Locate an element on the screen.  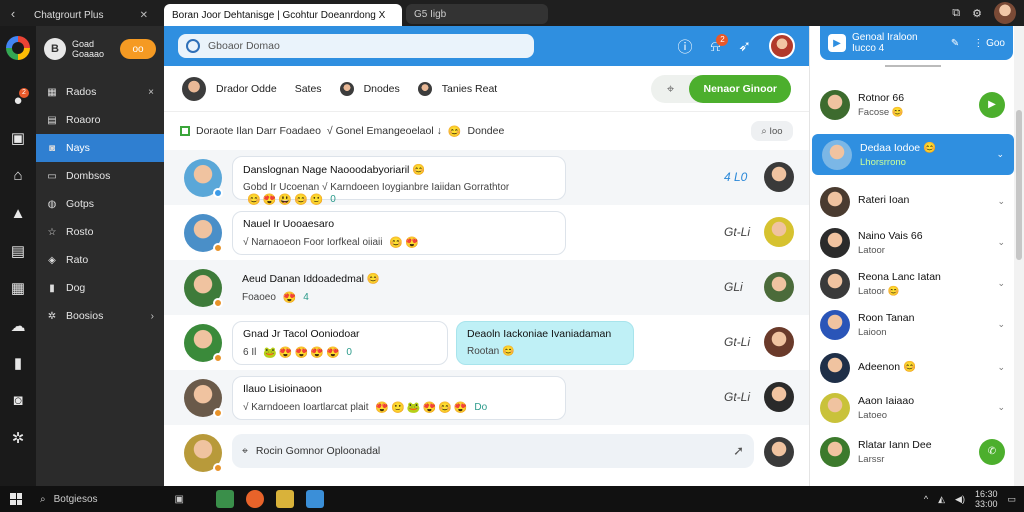
message-input: ⌖ Rocin Gomnor Oploonadal ➚ is located at coordinates (493, 451).